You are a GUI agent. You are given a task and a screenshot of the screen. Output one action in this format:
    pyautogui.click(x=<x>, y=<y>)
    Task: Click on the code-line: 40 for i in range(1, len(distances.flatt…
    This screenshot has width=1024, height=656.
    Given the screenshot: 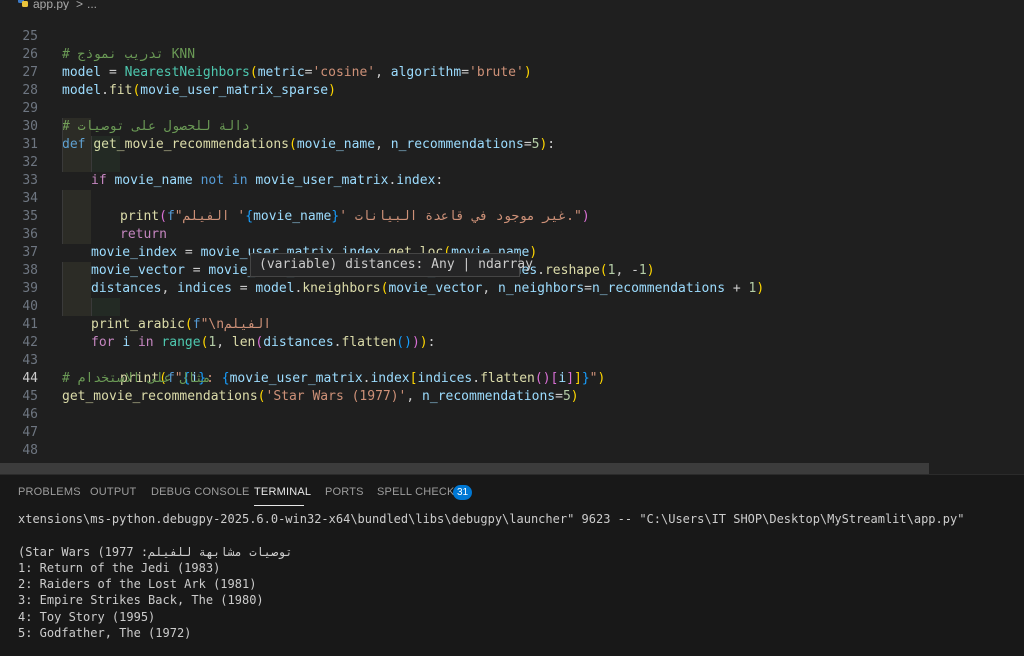 What is the action you would take?
    pyautogui.click(x=512, y=315)
    